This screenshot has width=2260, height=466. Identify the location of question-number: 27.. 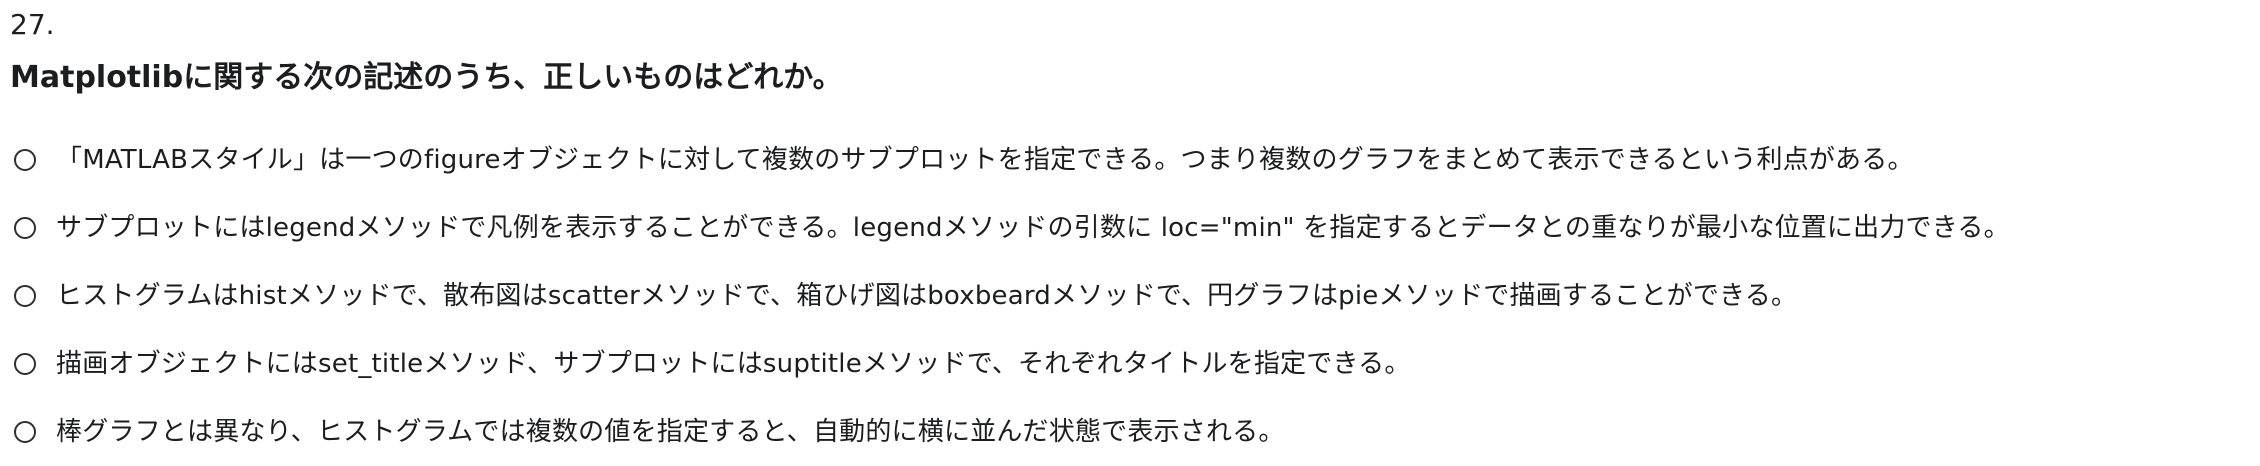
(32, 24).